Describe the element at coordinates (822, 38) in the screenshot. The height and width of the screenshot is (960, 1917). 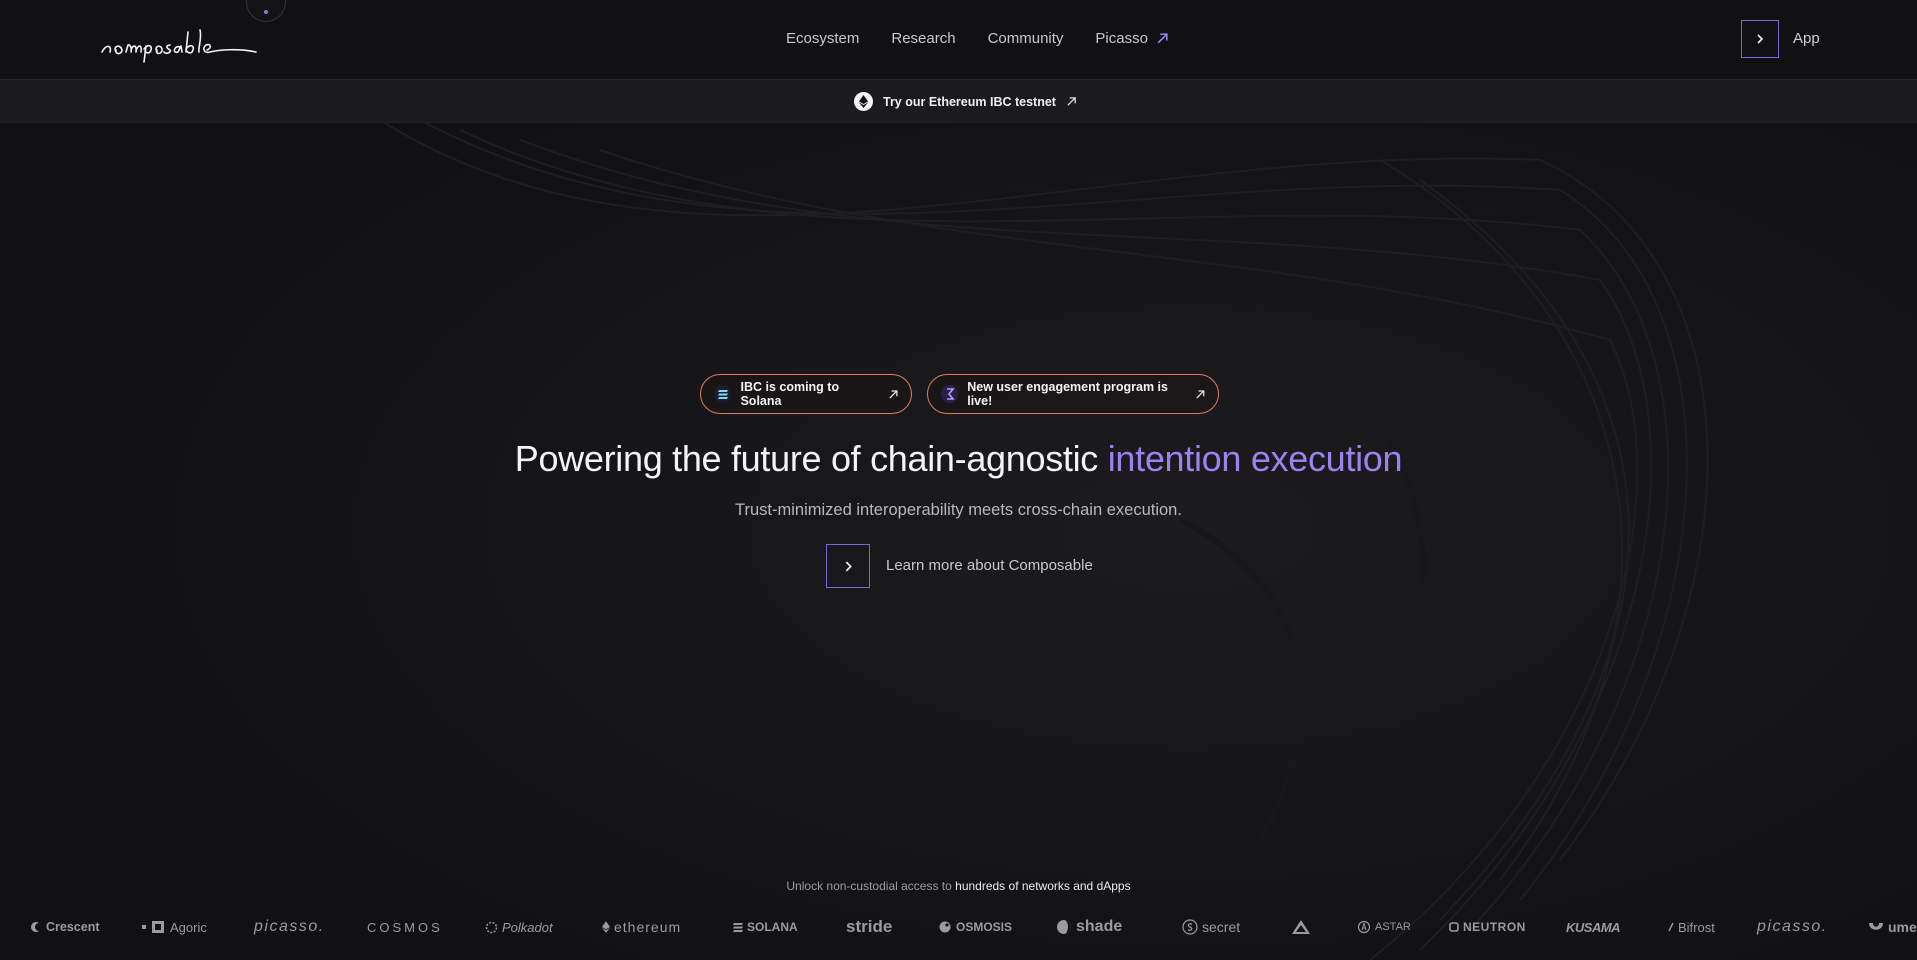
I see `nav-item-ecosystem: Ecosystem` at that location.